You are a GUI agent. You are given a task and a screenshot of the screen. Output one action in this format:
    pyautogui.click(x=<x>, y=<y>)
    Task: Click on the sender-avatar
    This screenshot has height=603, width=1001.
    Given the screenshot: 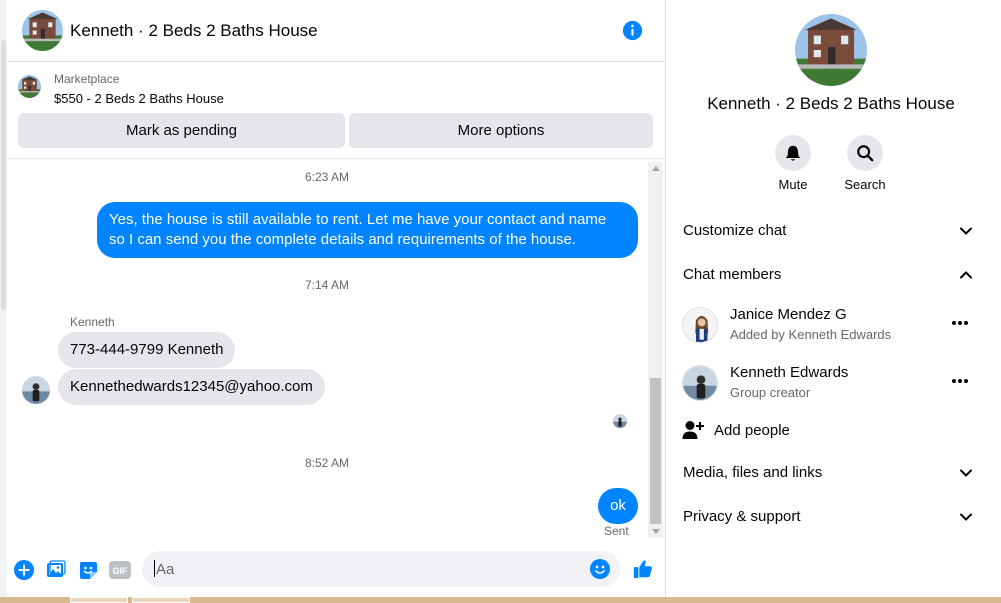 What is the action you would take?
    pyautogui.click(x=36, y=390)
    